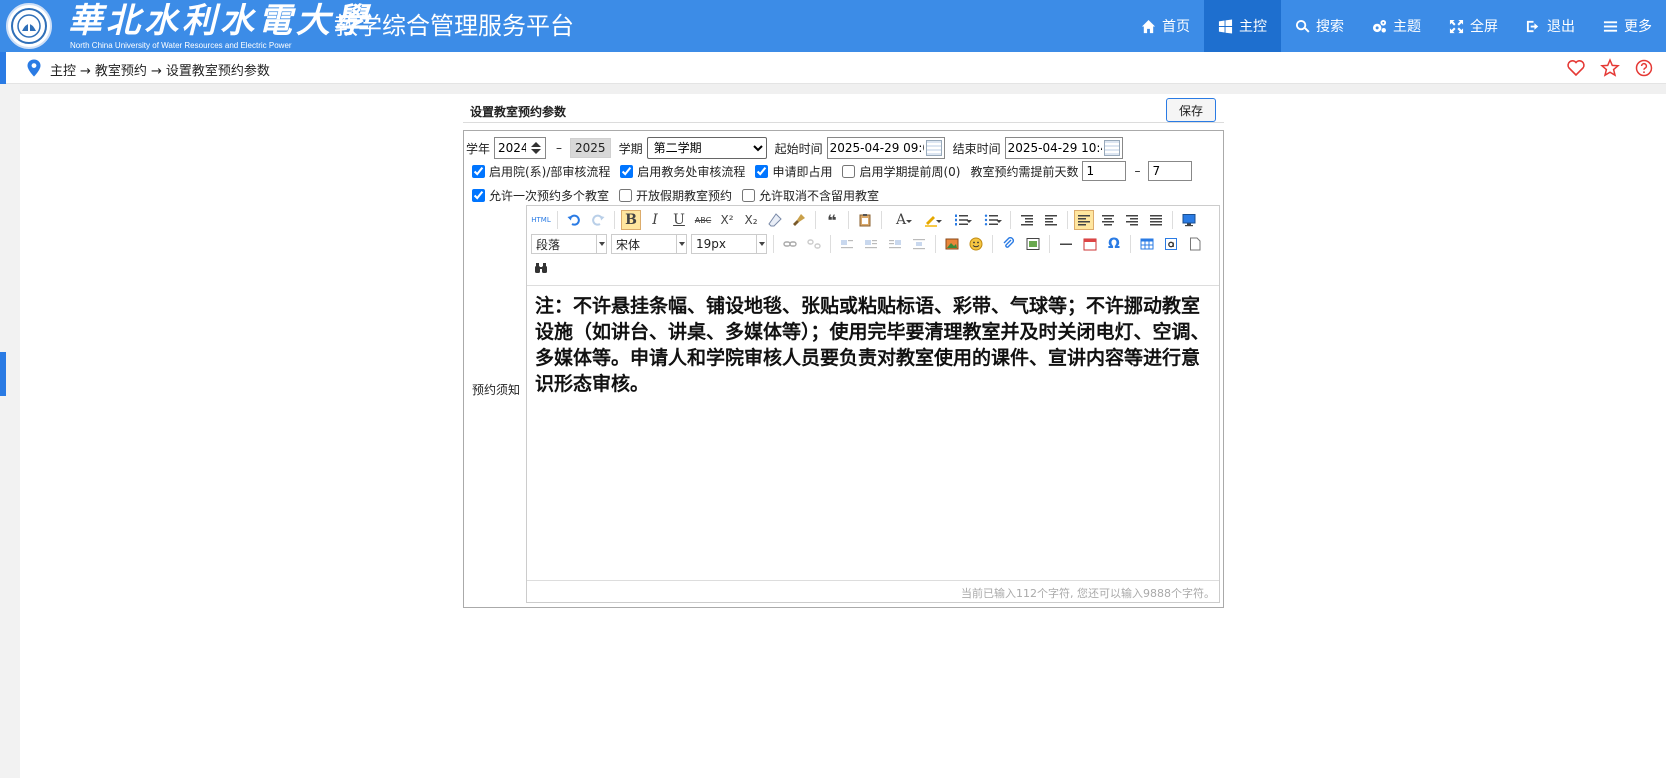 This screenshot has height=778, width=1666. Describe the element at coordinates (931, 220) in the screenshot. I see `background-color-button` at that location.